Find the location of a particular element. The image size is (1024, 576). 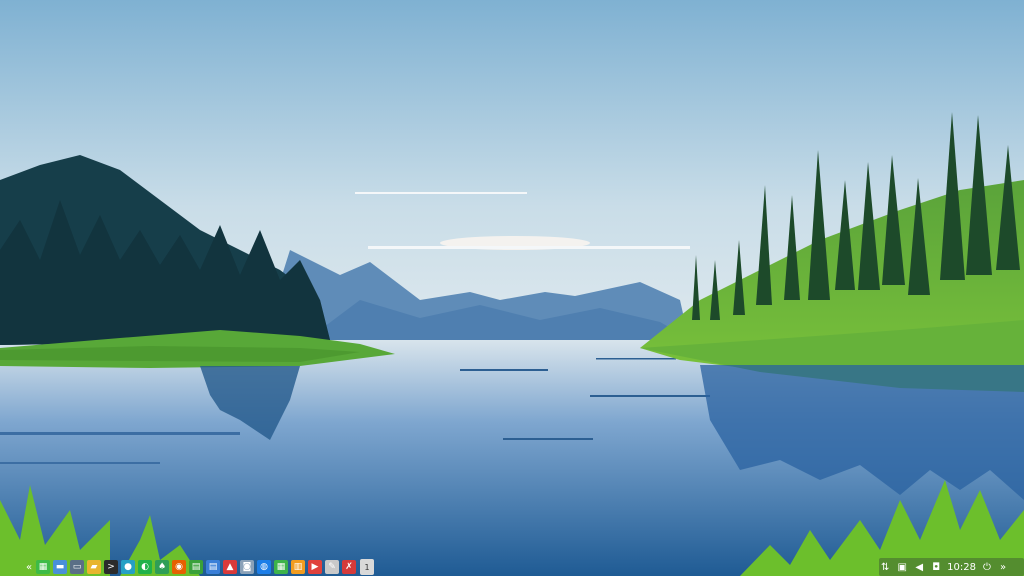

media-app-icon: ▶ is located at coordinates (315, 567).